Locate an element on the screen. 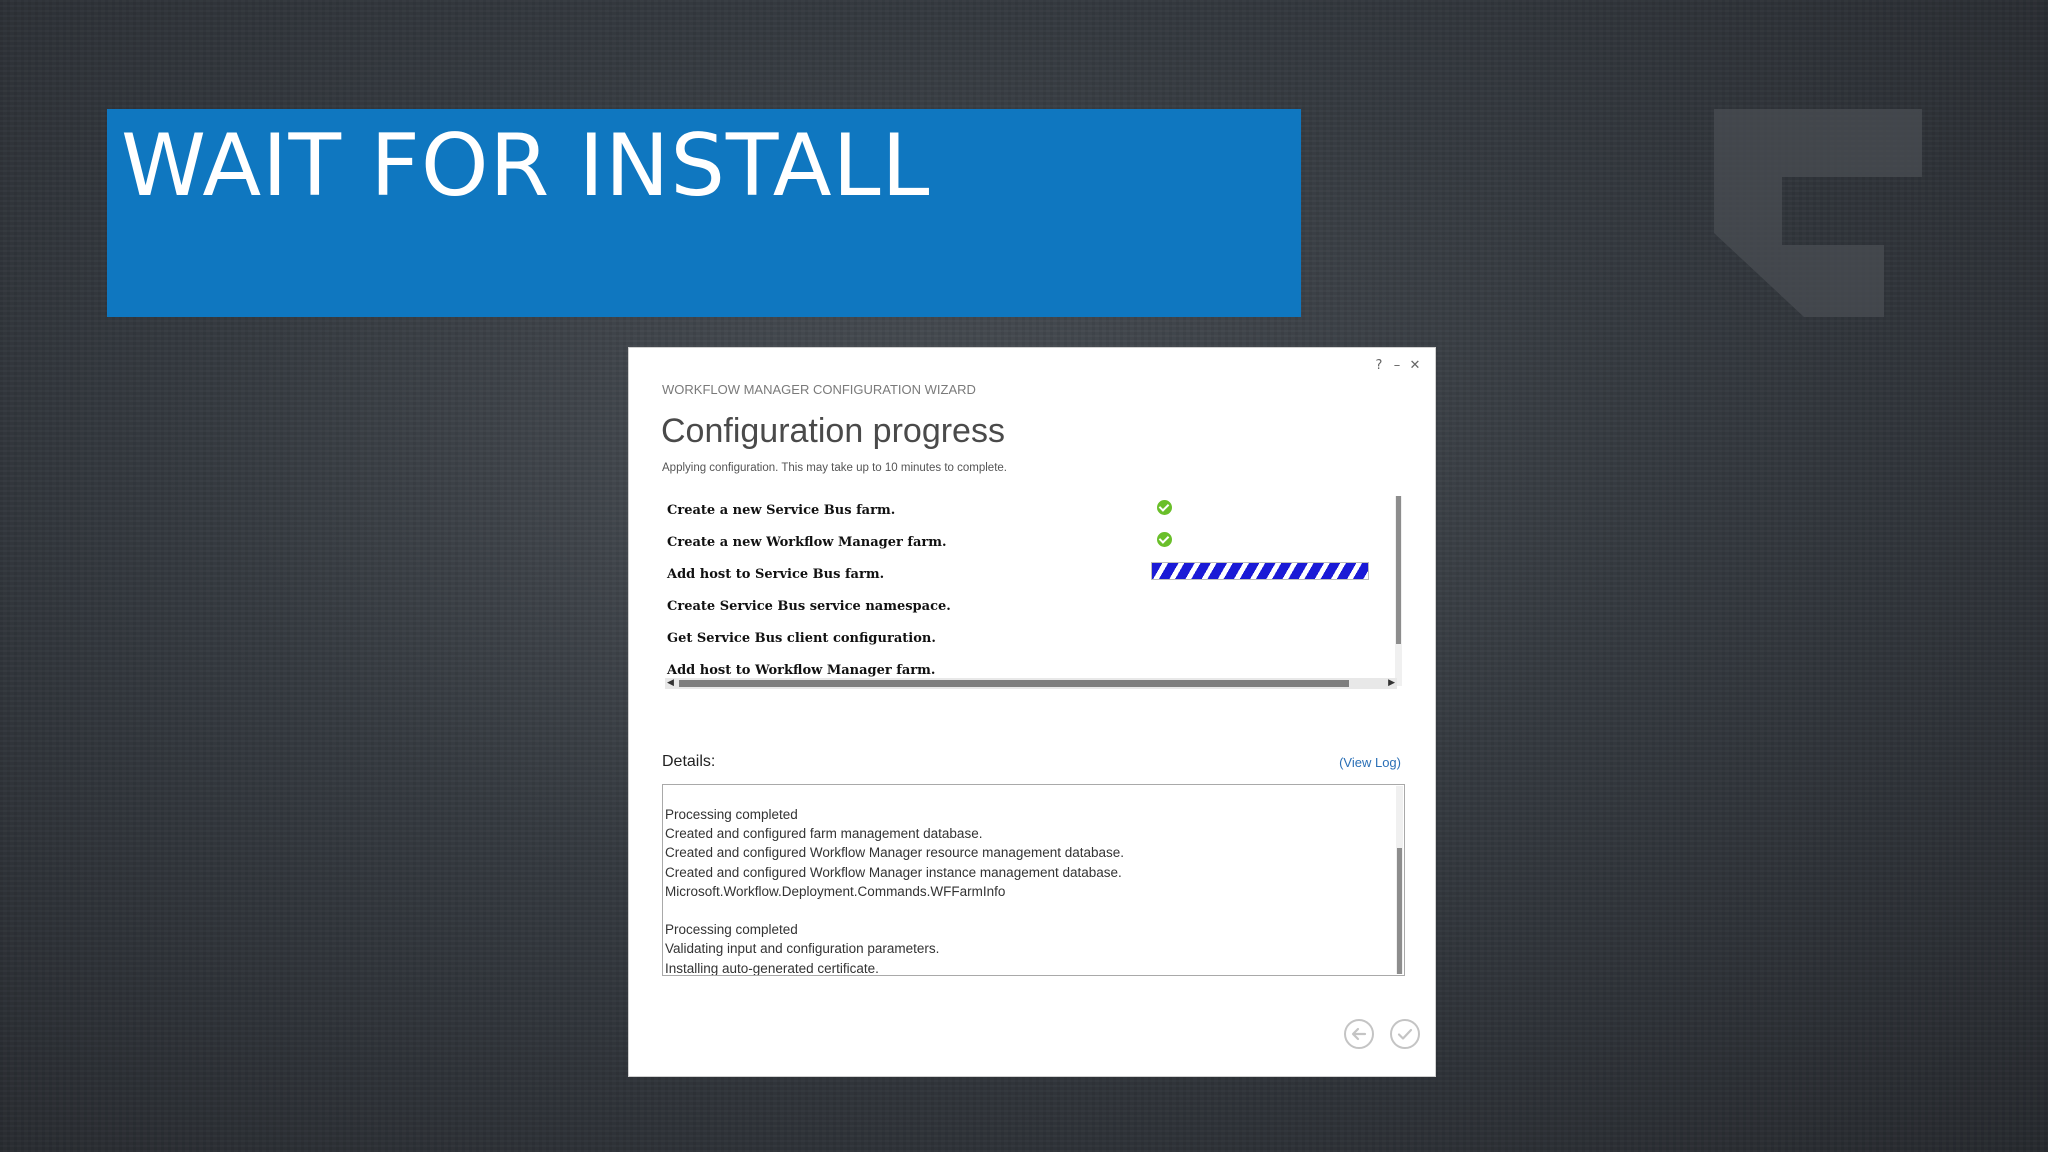 The image size is (2048, 1152). details-label: Details: is located at coordinates (689, 761).